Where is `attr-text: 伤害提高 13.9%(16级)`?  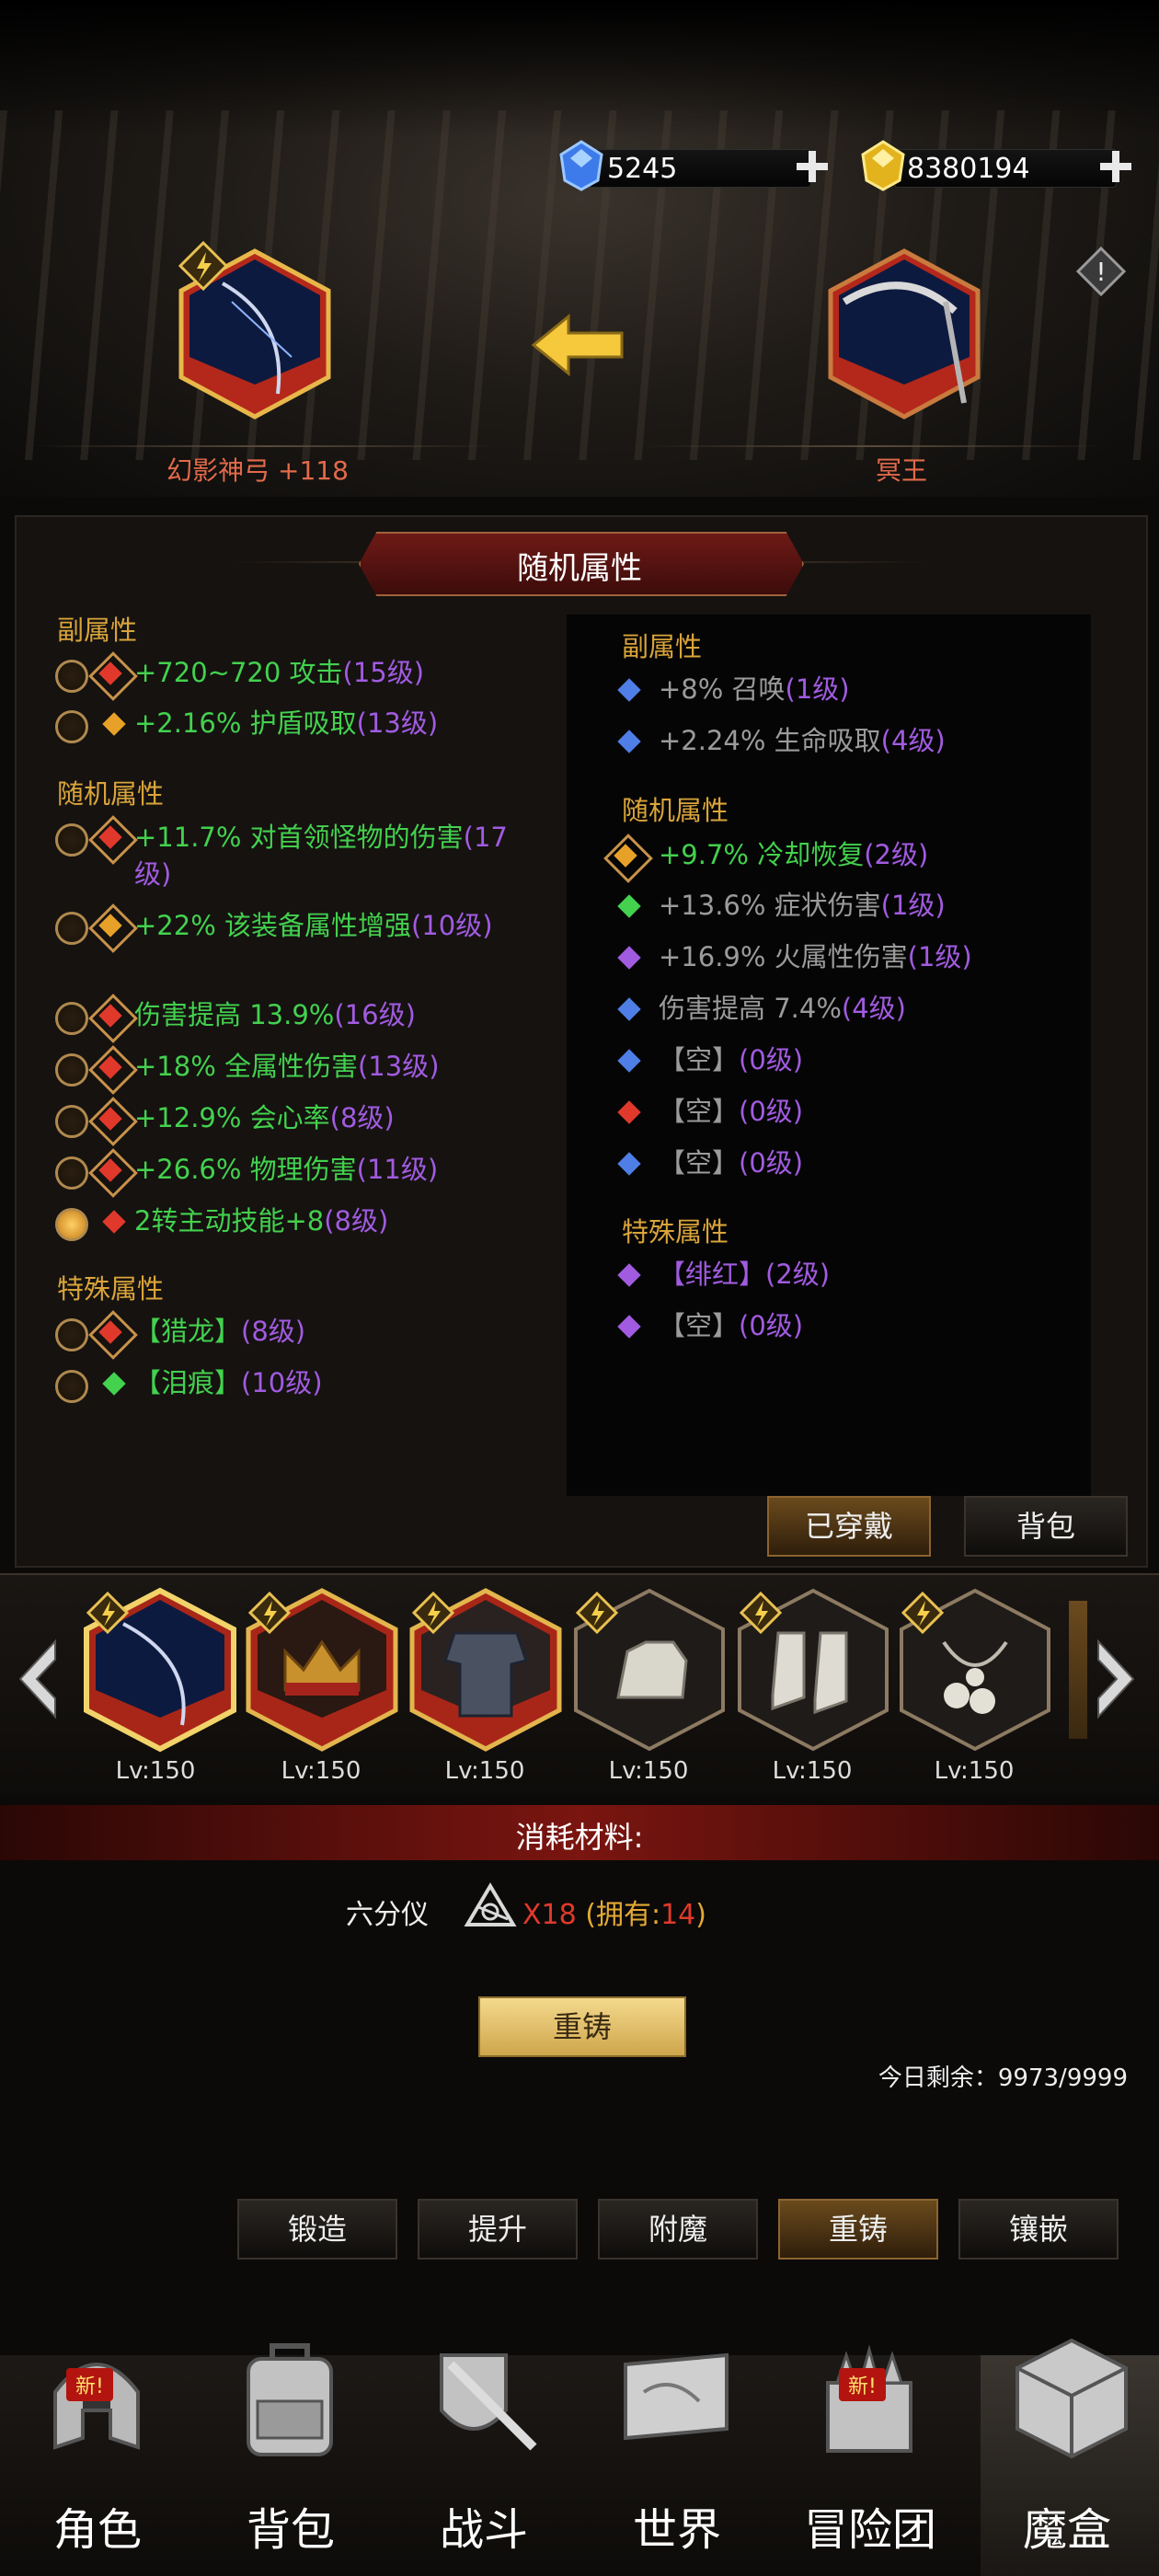 attr-text: 伤害提高 13.9%(16级) is located at coordinates (275, 1014).